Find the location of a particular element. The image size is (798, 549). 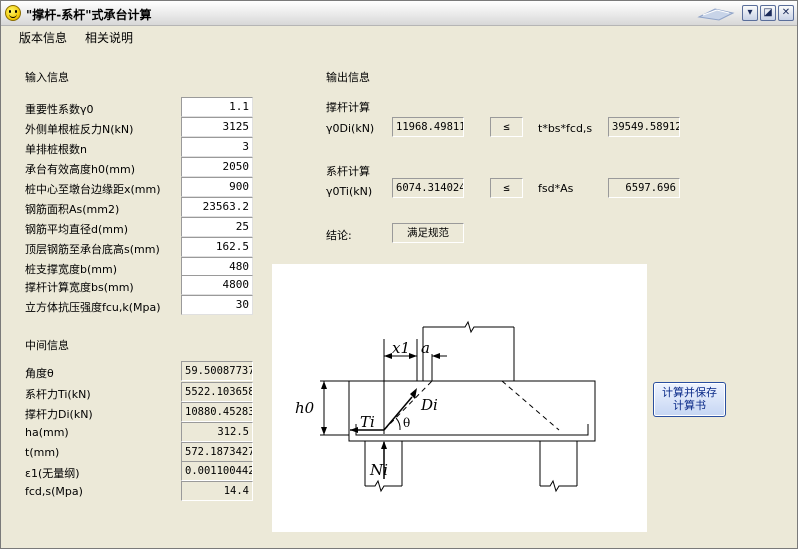

strut-rhs-label: t*bs*fcd,s is located at coordinates (565, 128).